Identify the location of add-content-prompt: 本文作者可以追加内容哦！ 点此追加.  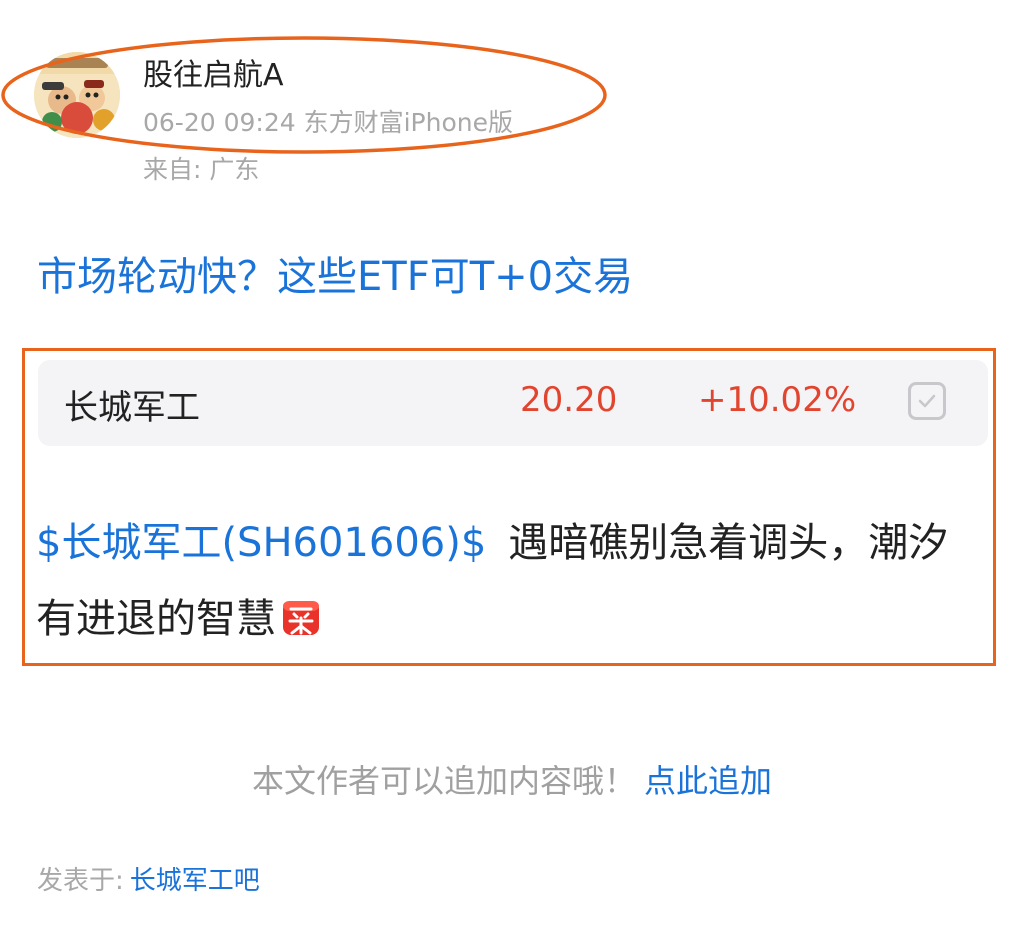
(512, 779).